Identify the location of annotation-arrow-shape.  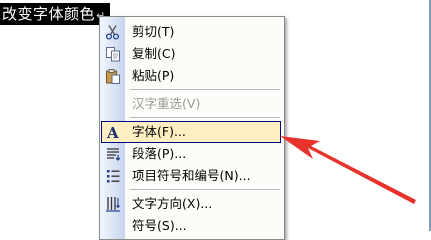
(348, 170).